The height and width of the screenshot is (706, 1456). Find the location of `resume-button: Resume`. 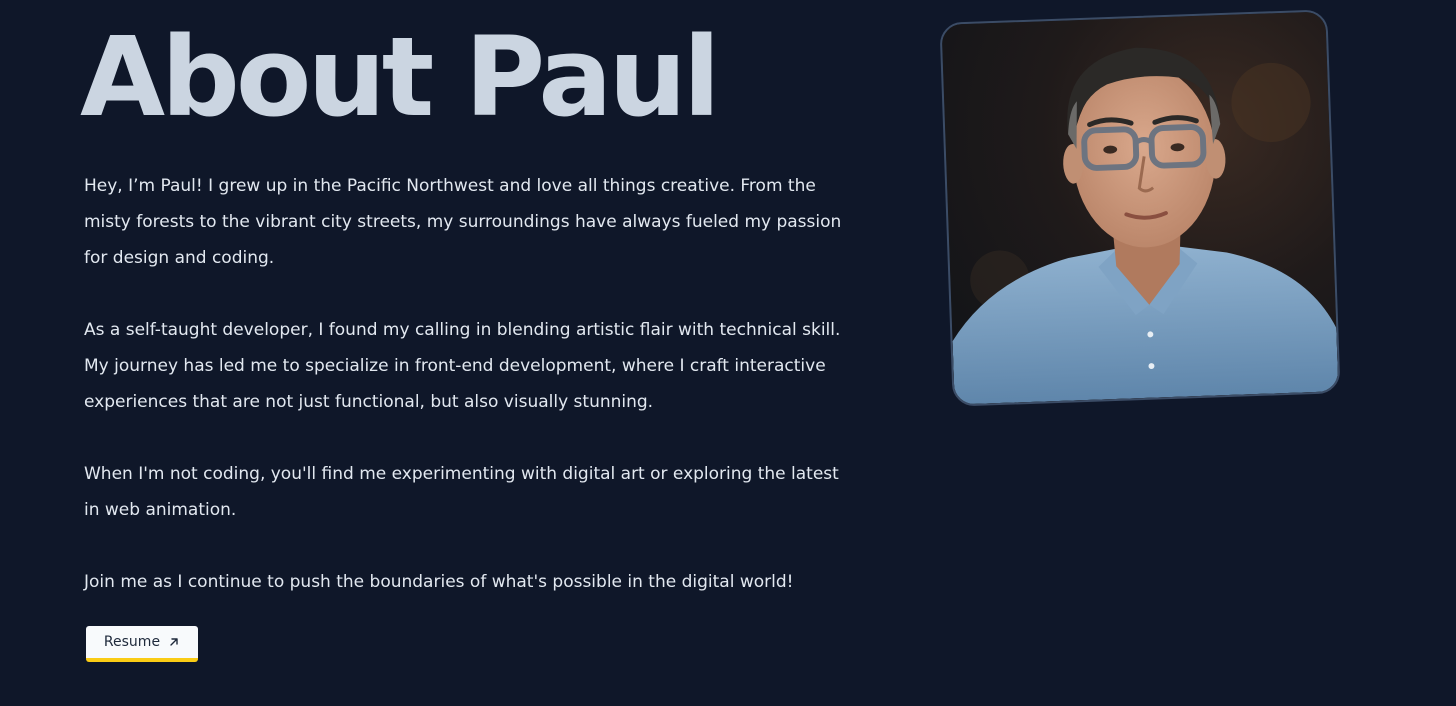

resume-button: Resume is located at coordinates (142, 644).